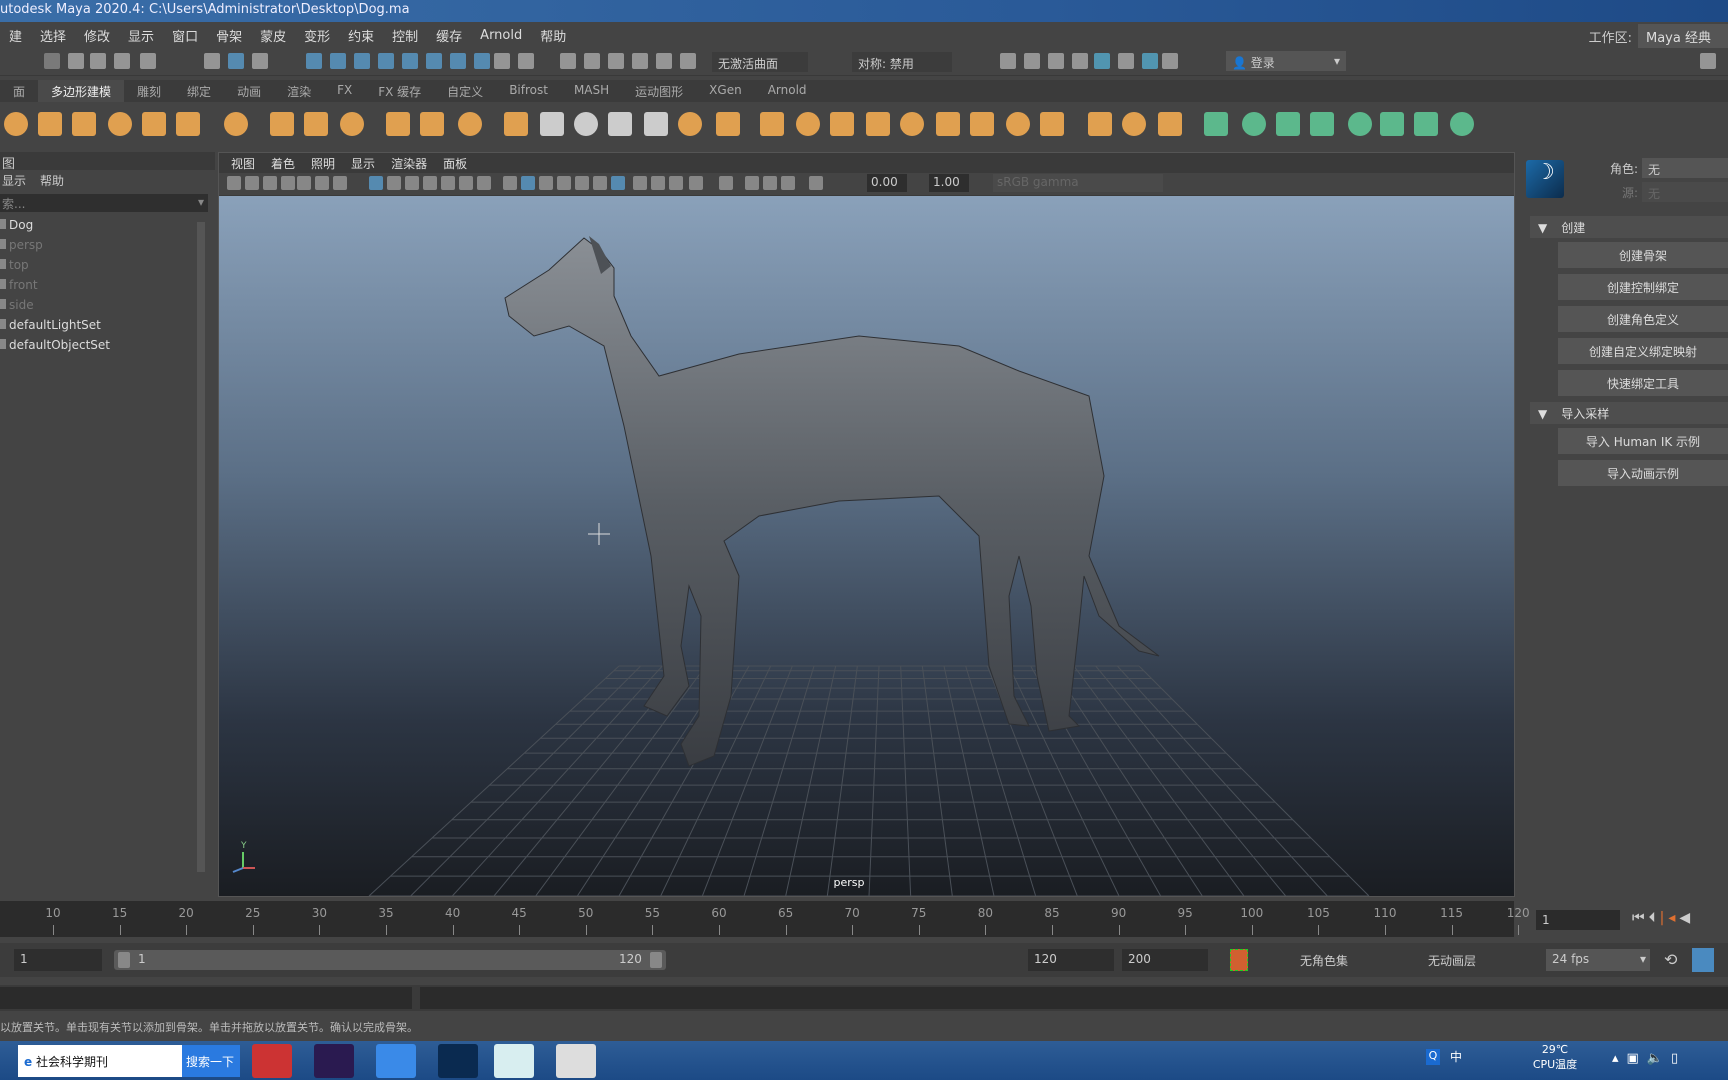 The image size is (1728, 1080). What do you see at coordinates (434, 61) in the screenshot?
I see `make-live-icon` at bounding box center [434, 61].